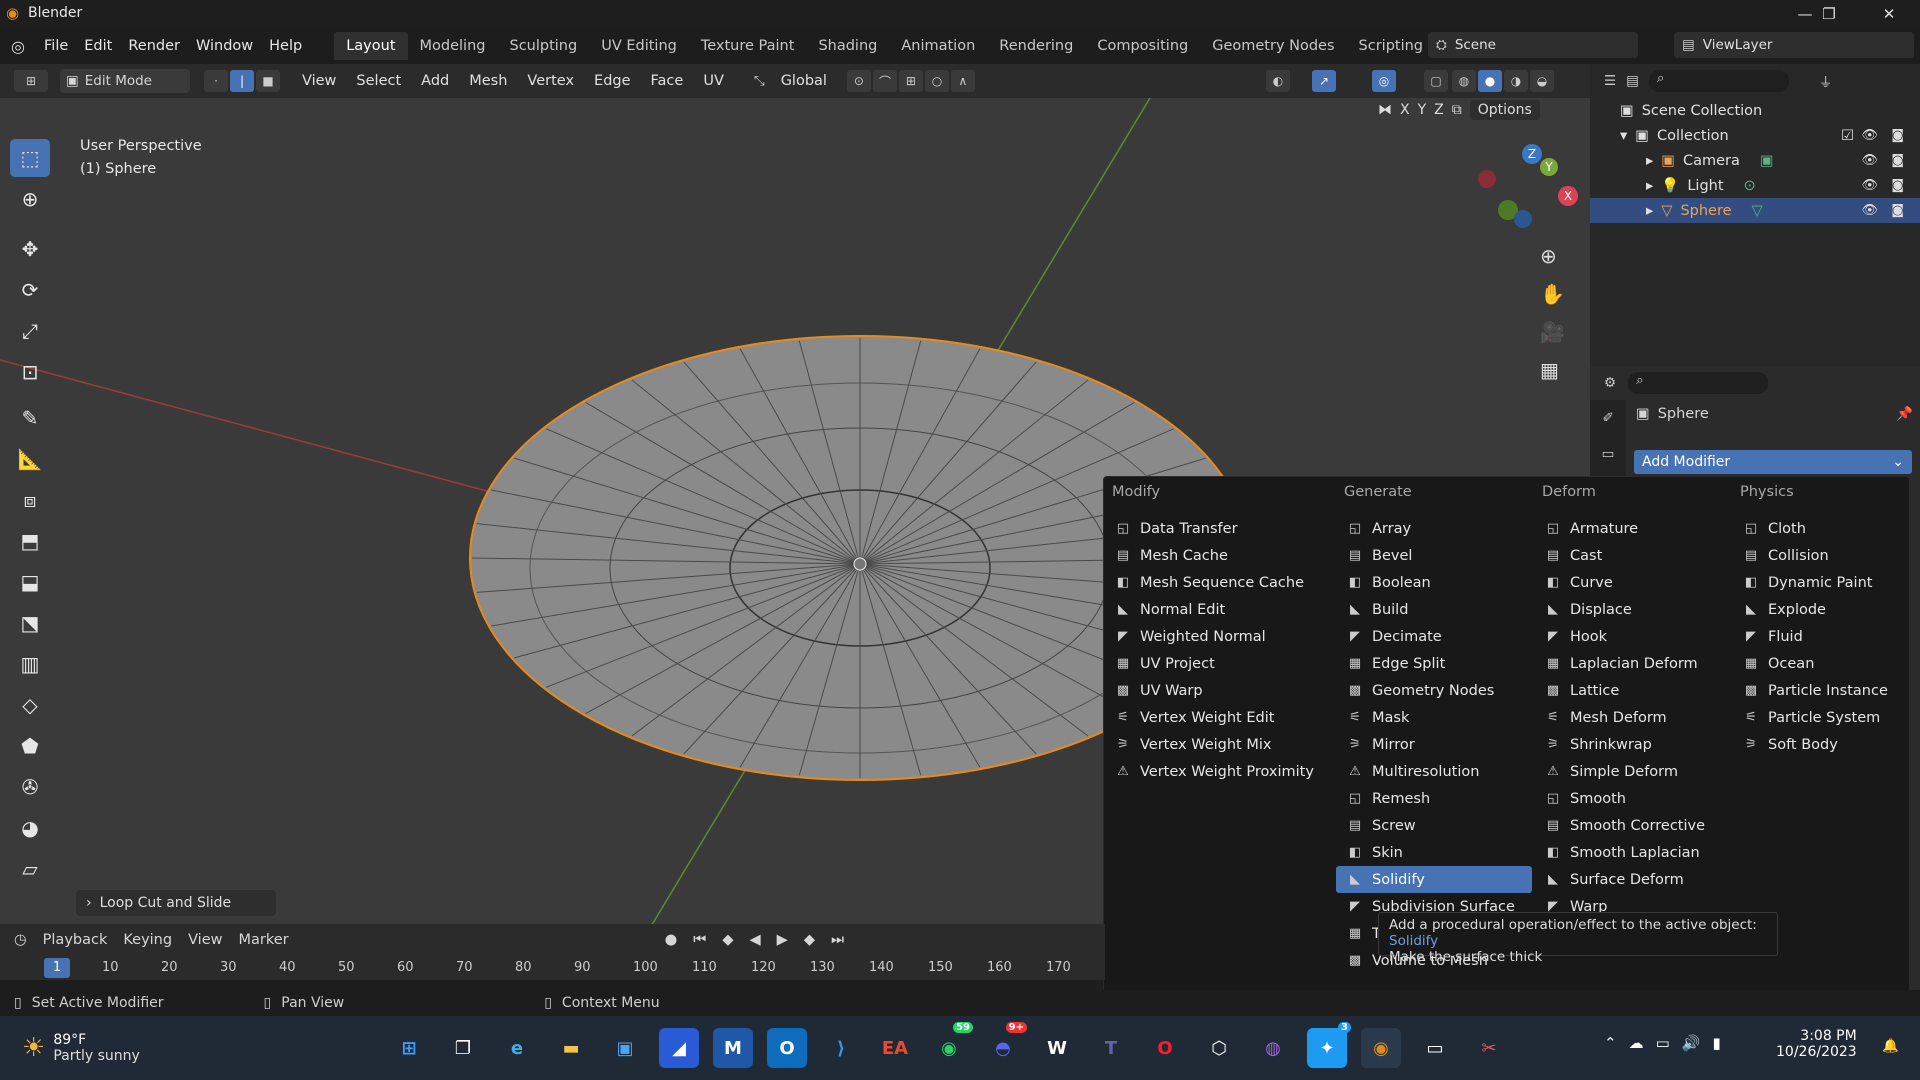 The height and width of the screenshot is (1080, 1920). What do you see at coordinates (75, 1048) in the screenshot?
I see `weather-widget: ☀ 89°F Partly sunny` at bounding box center [75, 1048].